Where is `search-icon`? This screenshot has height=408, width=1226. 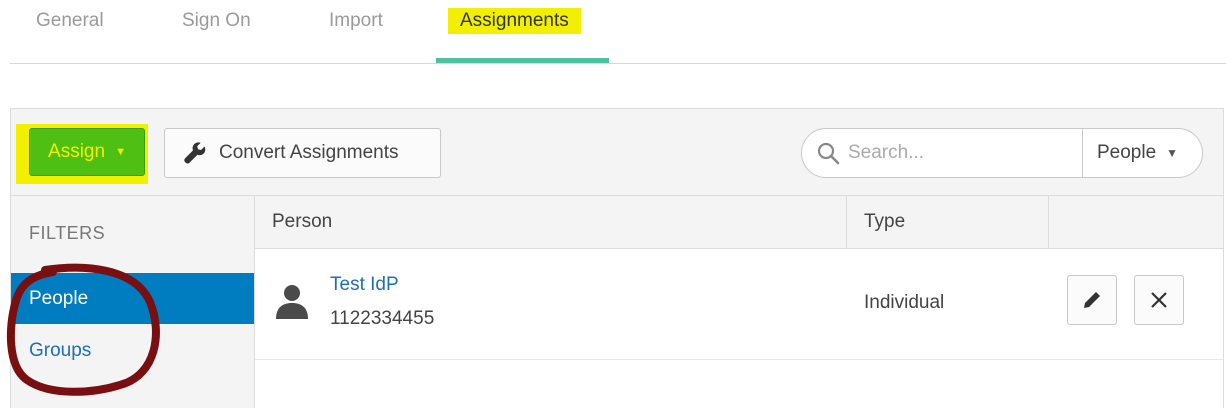 search-icon is located at coordinates (828, 153).